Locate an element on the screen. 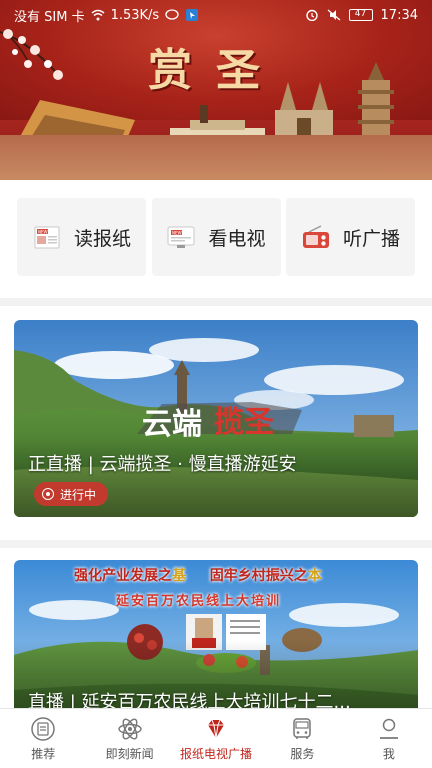 The width and height of the screenshot is (432, 768). wifi-icon is located at coordinates (98, 15).